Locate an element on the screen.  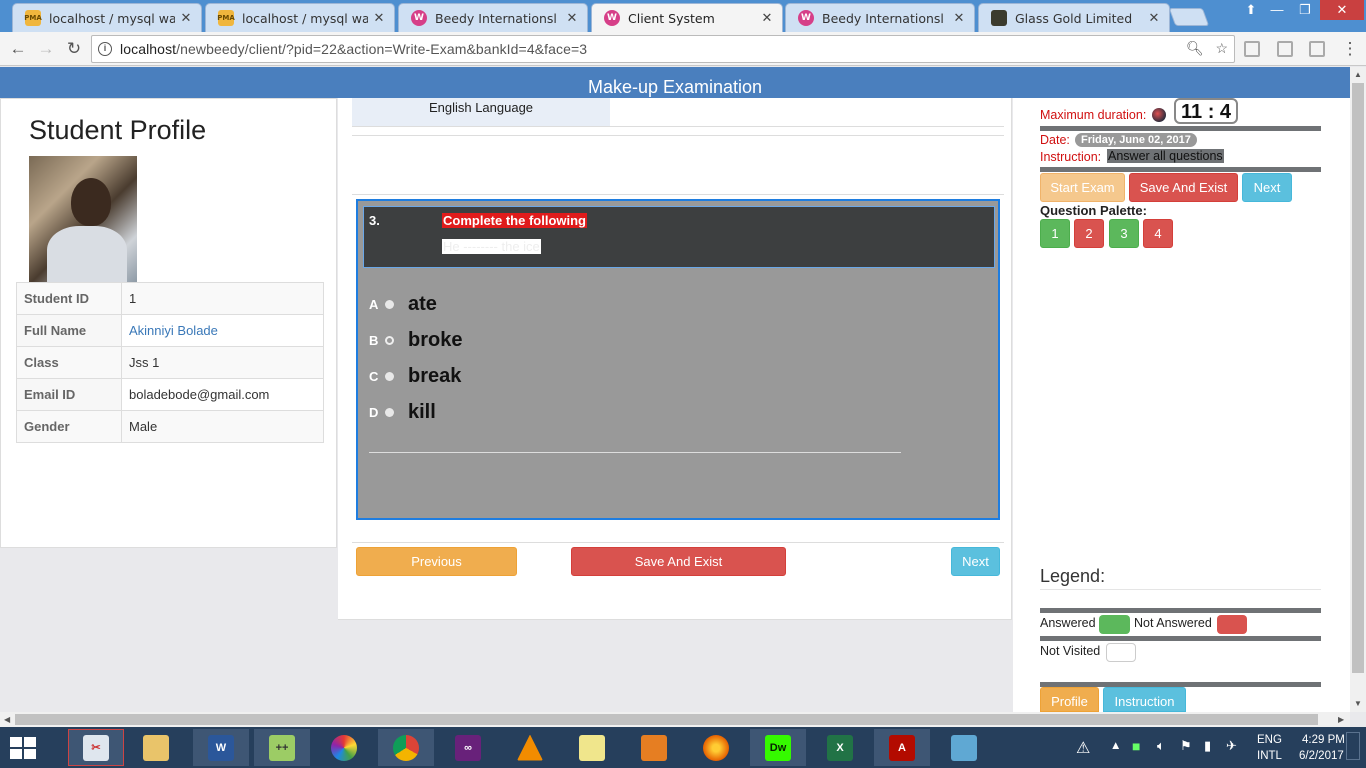
acrobat-icon: A is located at coordinates (902, 747).